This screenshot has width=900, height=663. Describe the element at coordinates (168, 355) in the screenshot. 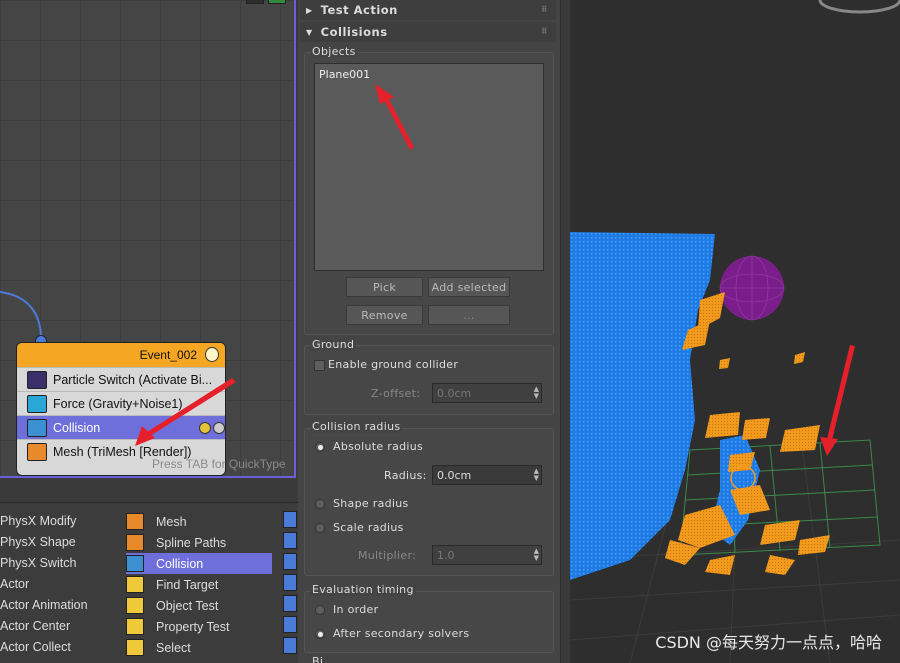

I see `event-title: Event_002` at that location.